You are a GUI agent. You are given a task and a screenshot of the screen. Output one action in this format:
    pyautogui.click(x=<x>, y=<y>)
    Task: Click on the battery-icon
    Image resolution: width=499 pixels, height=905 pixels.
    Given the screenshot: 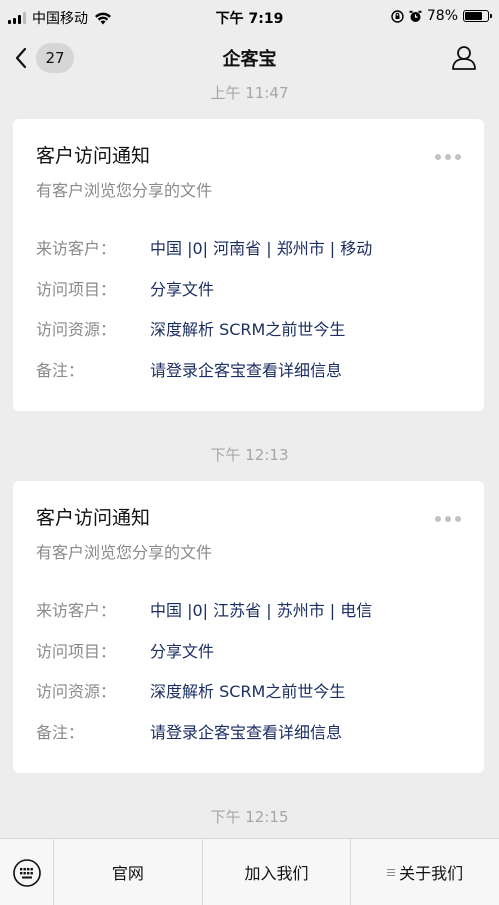 What is the action you would take?
    pyautogui.click(x=477, y=16)
    